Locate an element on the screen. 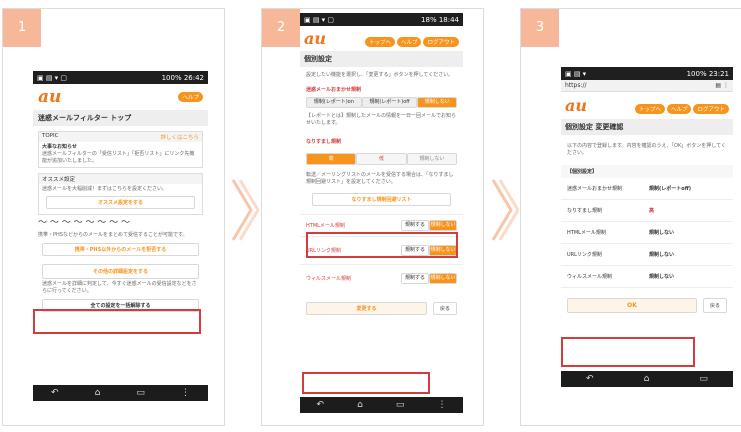  highlight-detail-settings is located at coordinates (117, 321).